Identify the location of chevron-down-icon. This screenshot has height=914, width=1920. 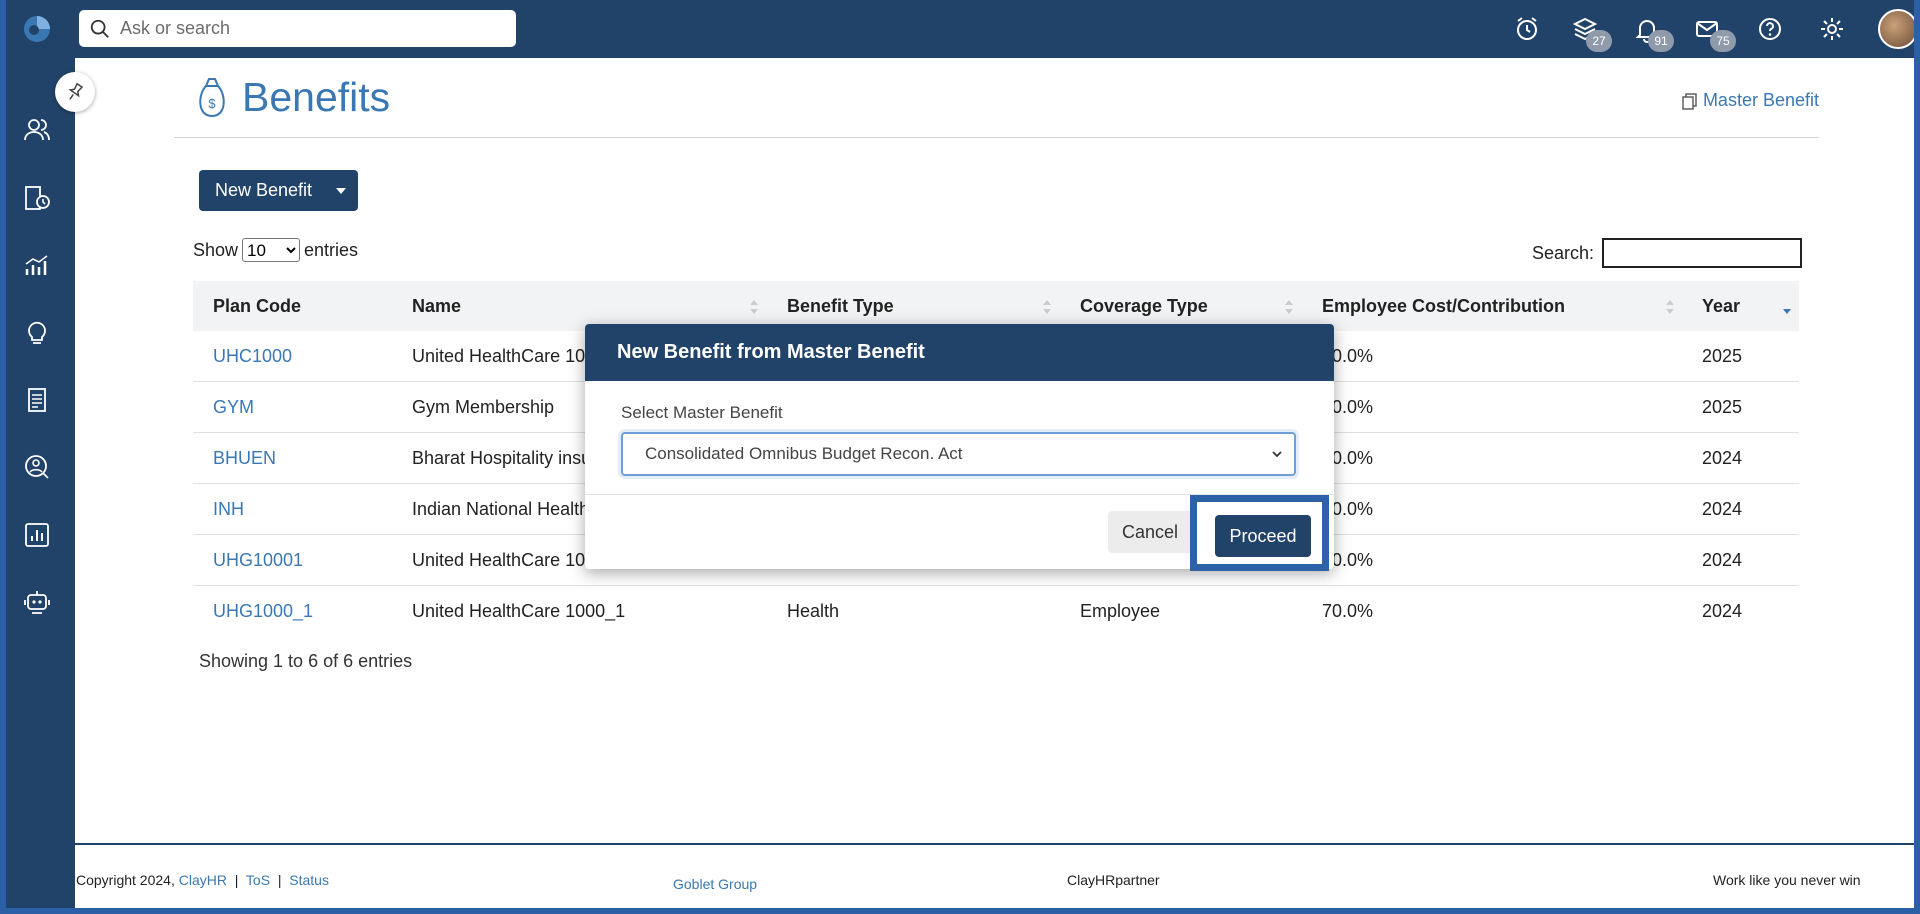
(1277, 454).